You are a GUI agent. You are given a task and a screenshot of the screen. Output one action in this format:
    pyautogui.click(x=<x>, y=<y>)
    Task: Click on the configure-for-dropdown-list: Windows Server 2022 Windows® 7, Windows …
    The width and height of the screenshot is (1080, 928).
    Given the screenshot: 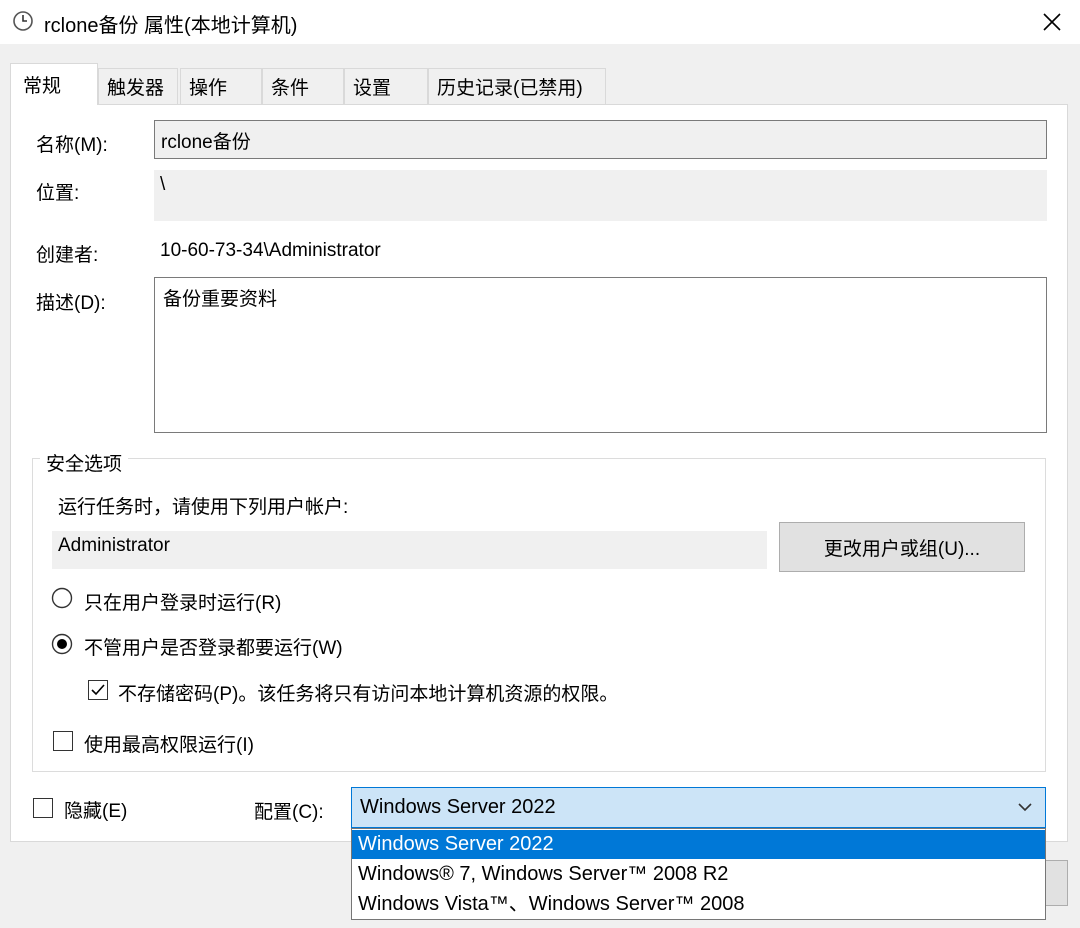 What is the action you would take?
    pyautogui.click(x=698, y=874)
    